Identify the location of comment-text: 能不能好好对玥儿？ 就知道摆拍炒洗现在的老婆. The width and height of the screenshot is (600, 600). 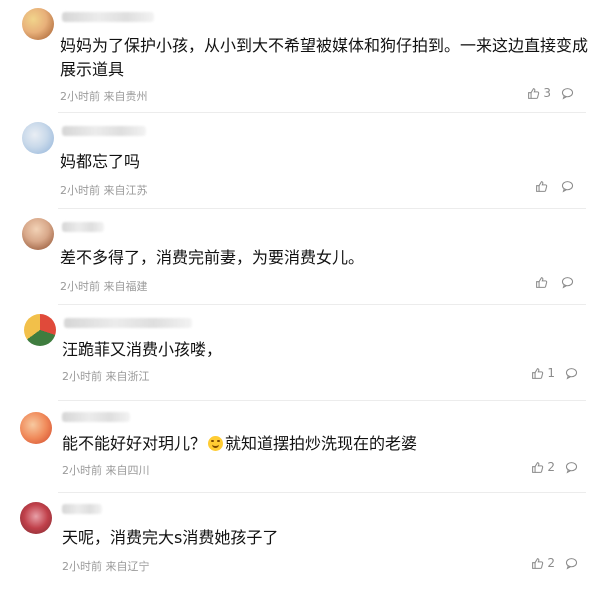
(239, 444).